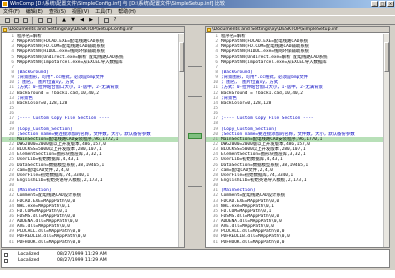  Describe the element at coordinates (11, 11) in the screenshot. I see `menu-file: 文件(F)` at that location.